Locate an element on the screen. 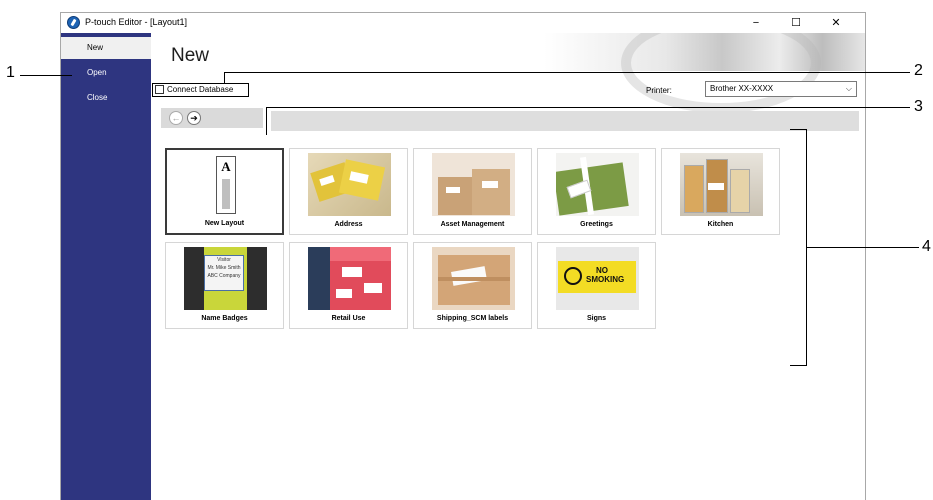 This screenshot has height=500, width=933. callout-4: 4 is located at coordinates (926, 246).